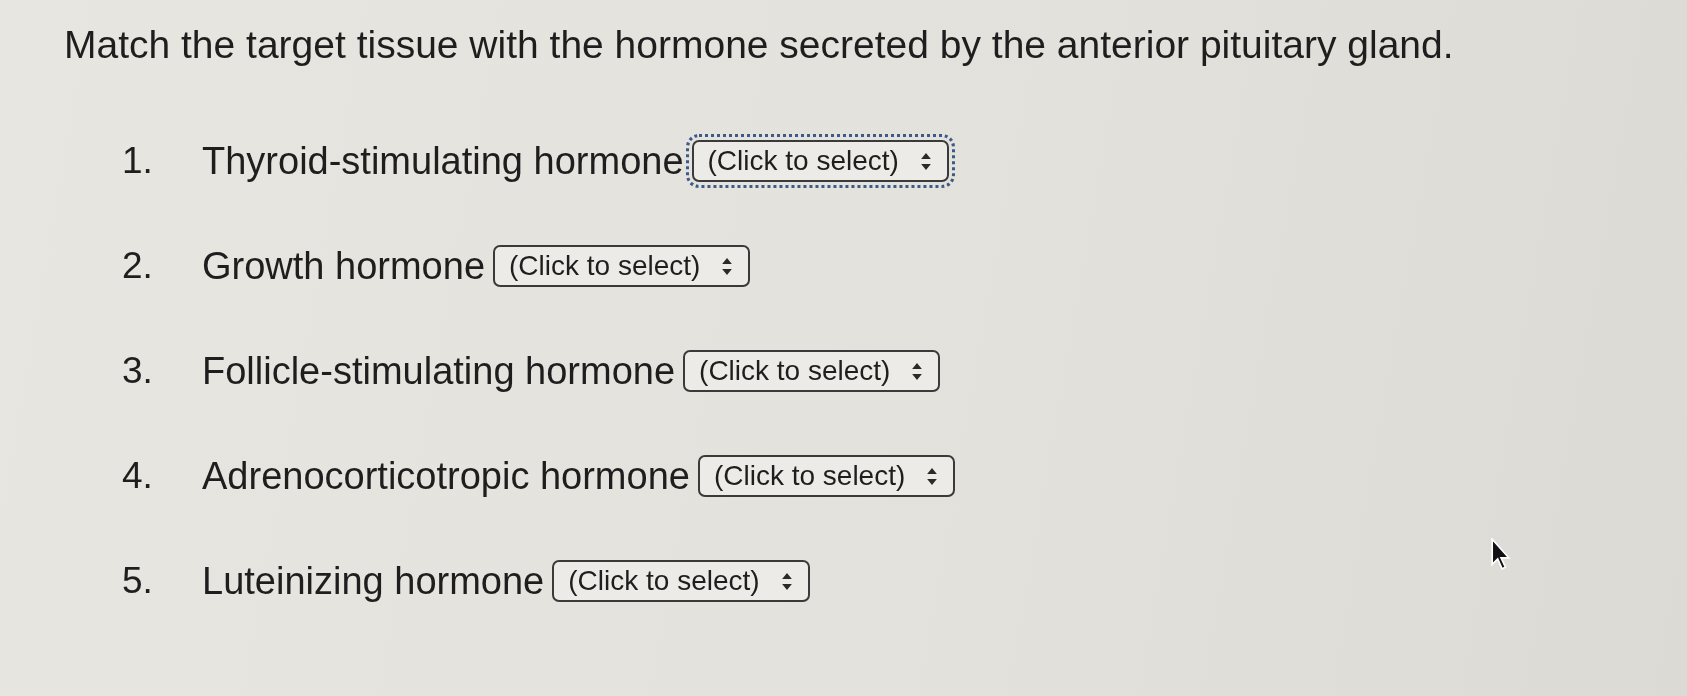 The image size is (1687, 696). Describe the element at coordinates (759, 45) in the screenshot. I see `question-instruction: Match the target tissue with the hormone secreted by the anterior pituitary gland.` at that location.